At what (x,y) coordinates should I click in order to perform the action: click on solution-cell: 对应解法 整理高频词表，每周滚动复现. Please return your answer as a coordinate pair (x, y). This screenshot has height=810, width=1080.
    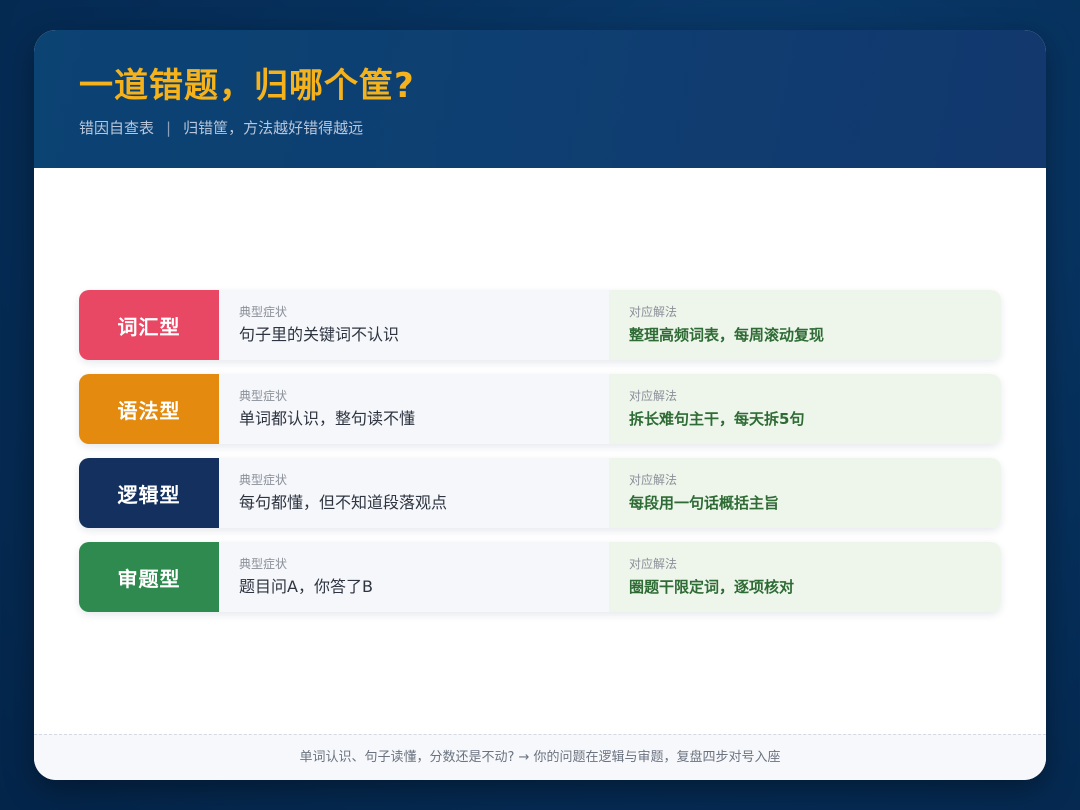
    Looking at the image, I should click on (805, 325).